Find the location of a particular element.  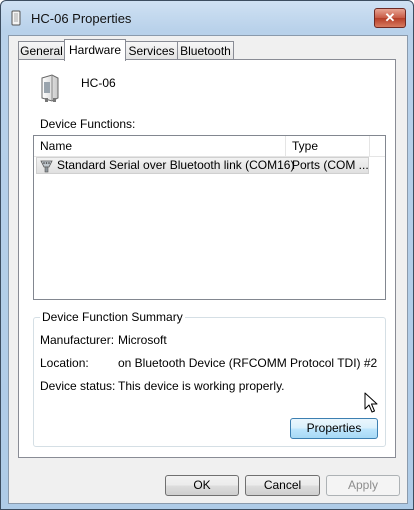

ok-button: OK is located at coordinates (202, 485).